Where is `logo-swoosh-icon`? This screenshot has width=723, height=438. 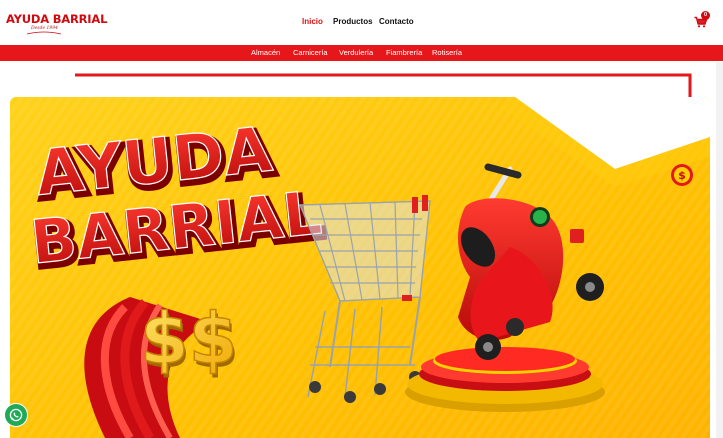
logo-swoosh-icon is located at coordinates (44, 33).